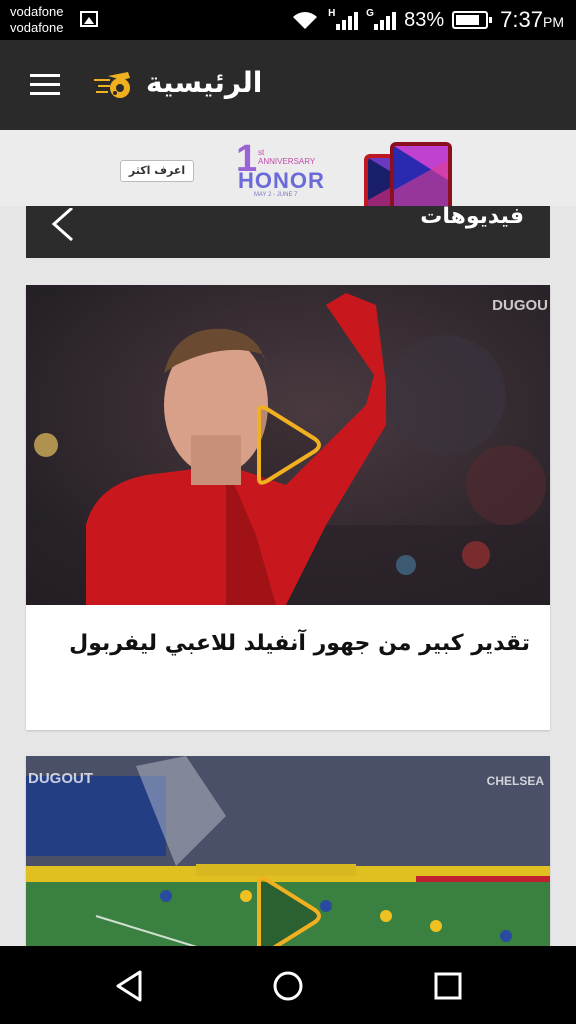  Describe the element at coordinates (261, 152) in the screenshot. I see `ad-anniversary-st: st` at that location.